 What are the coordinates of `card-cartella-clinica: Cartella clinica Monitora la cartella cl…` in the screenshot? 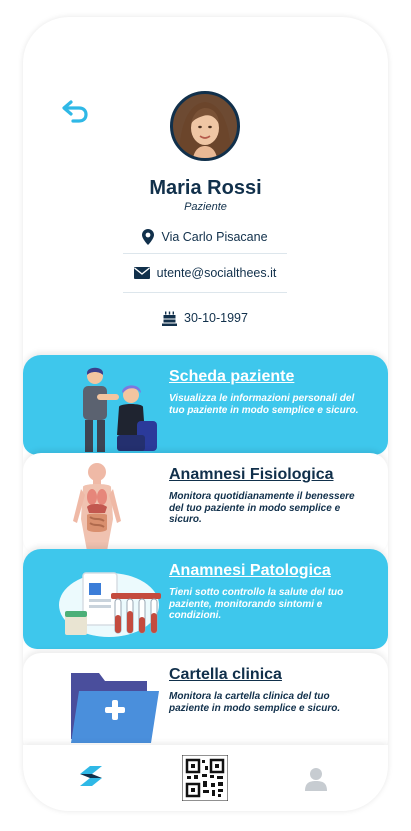 It's located at (205, 703).